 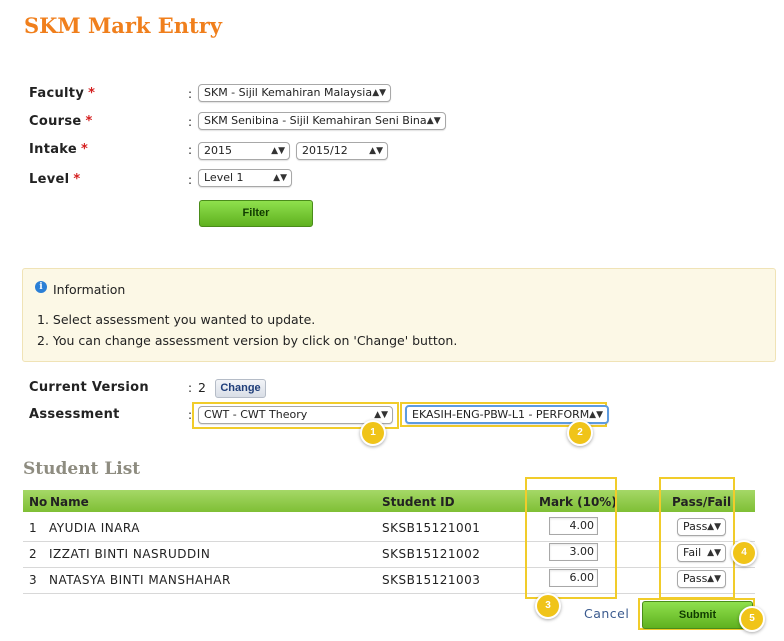 What do you see at coordinates (256, 213) in the screenshot?
I see `filter-button: Filter` at bounding box center [256, 213].